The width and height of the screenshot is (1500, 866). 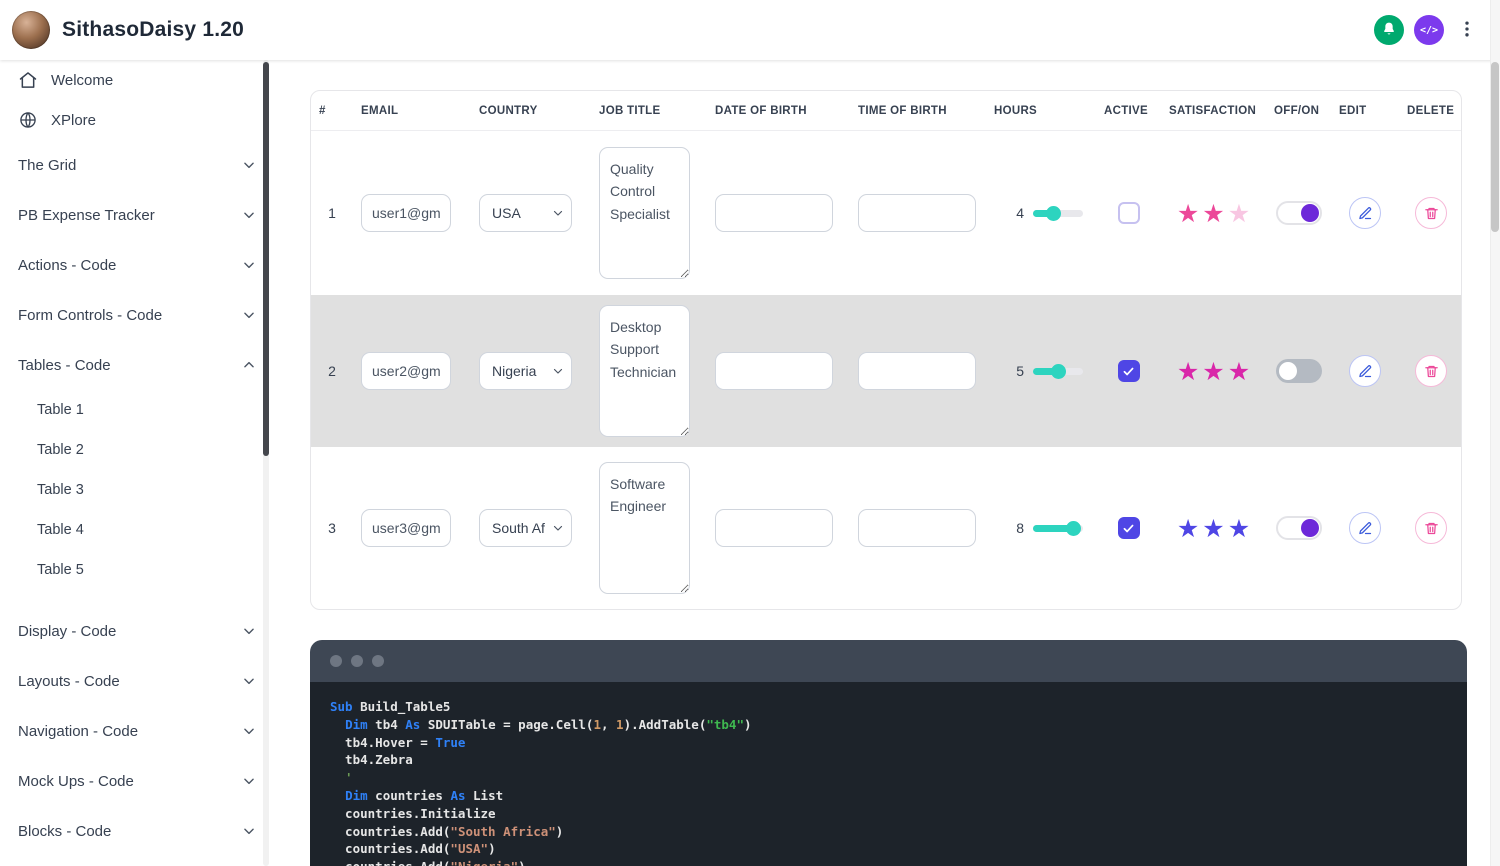 What do you see at coordinates (1020, 371) in the screenshot?
I see `hours-value: 5` at bounding box center [1020, 371].